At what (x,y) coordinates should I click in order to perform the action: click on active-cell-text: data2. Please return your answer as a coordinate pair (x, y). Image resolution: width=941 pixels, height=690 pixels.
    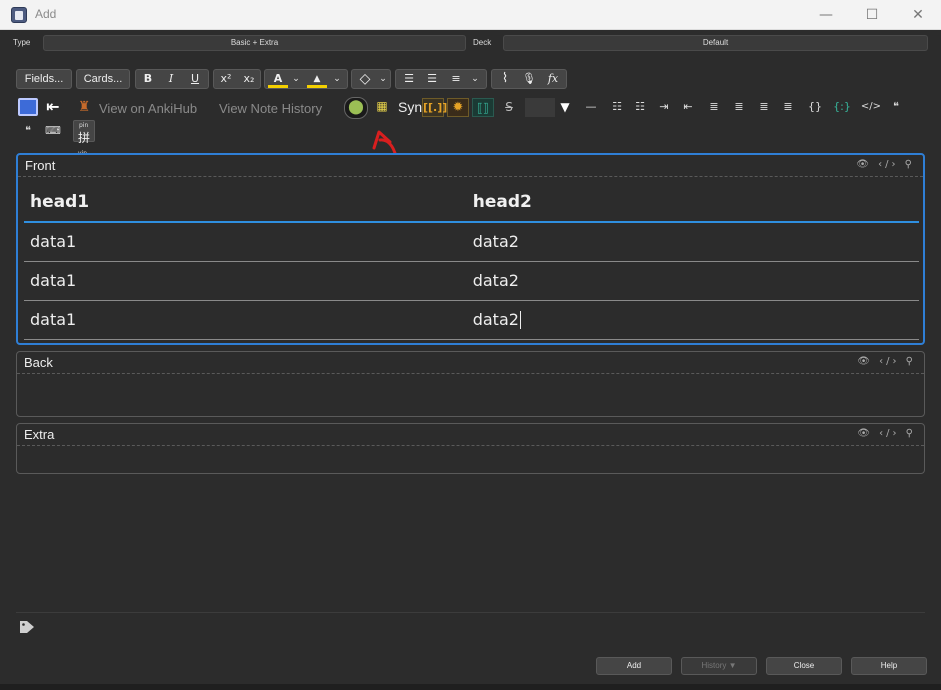
    Looking at the image, I should click on (495, 319).